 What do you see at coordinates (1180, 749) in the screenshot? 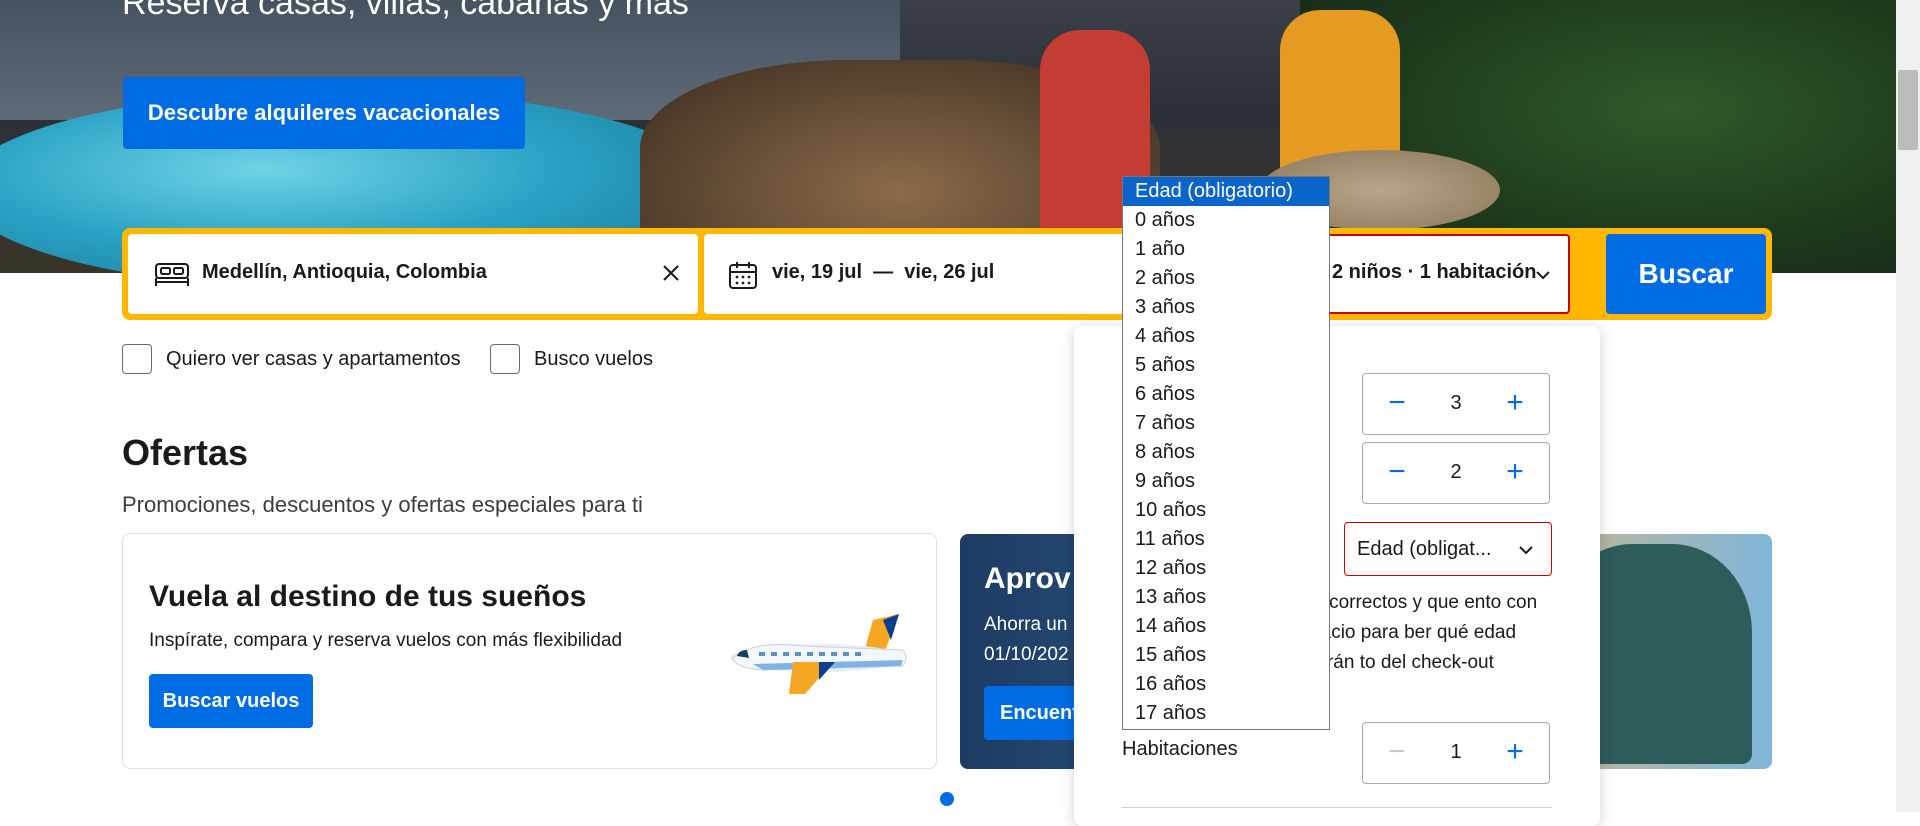
I see `rooms-label: Habitaciones` at bounding box center [1180, 749].